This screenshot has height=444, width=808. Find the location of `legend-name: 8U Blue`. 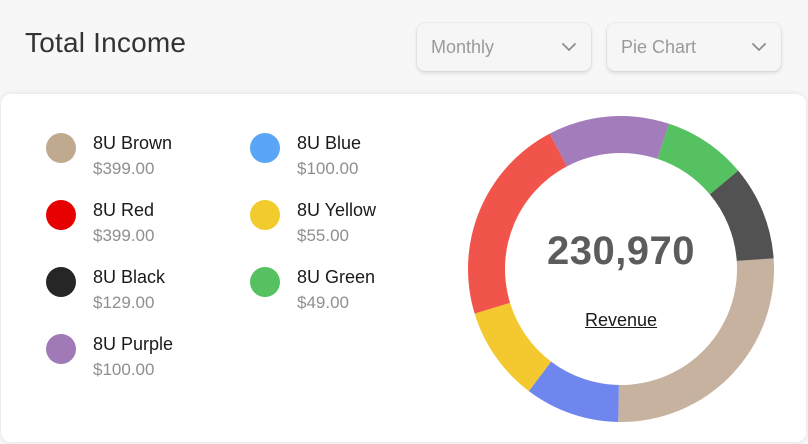

legend-name: 8U Blue is located at coordinates (329, 143).